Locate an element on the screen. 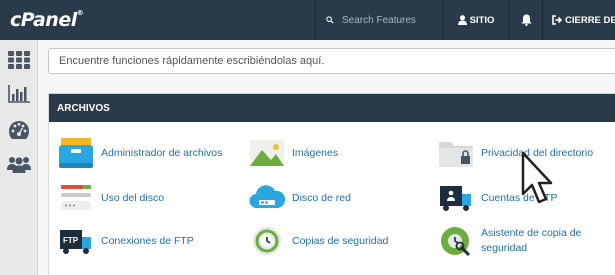  logout-icon is located at coordinates (557, 20).